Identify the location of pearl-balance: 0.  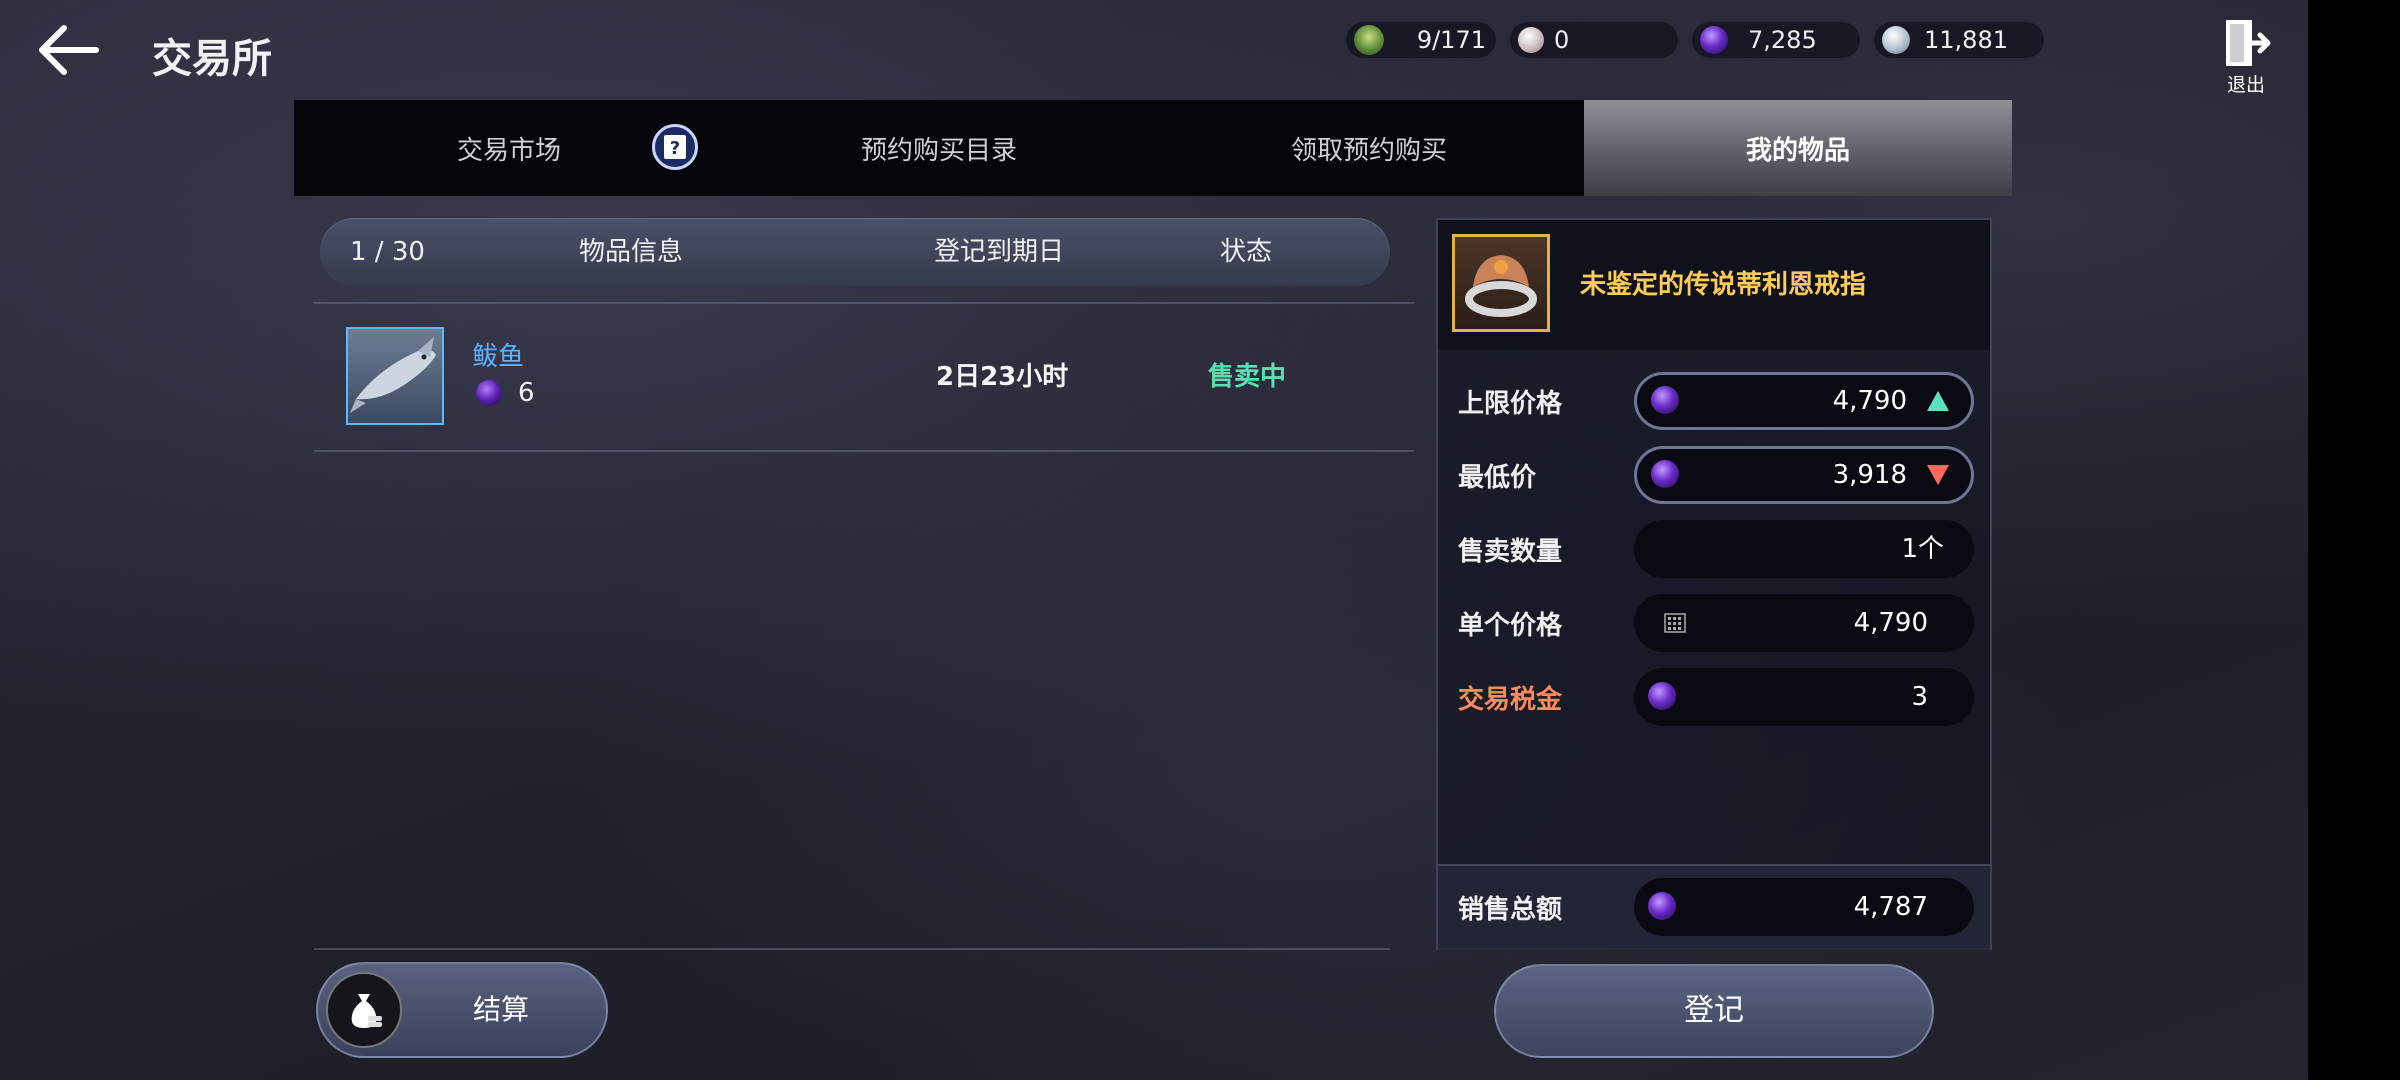
(1594, 40).